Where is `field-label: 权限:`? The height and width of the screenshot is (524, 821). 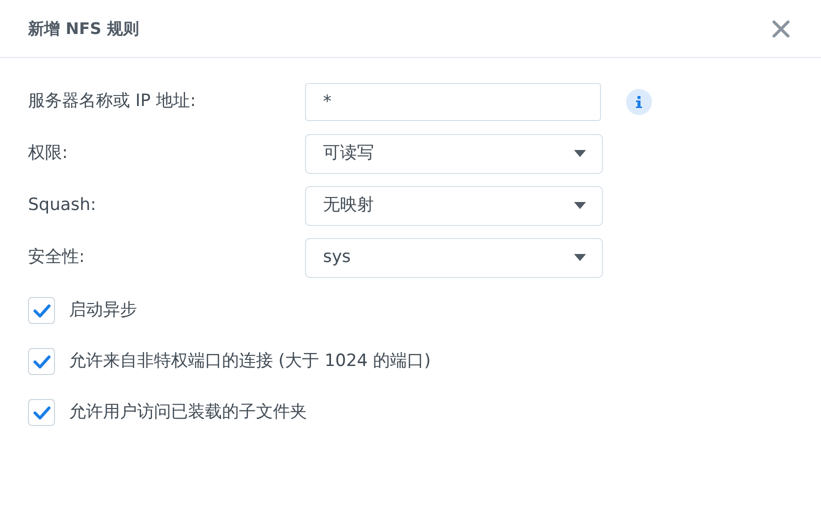
field-label: 权限: is located at coordinates (48, 153).